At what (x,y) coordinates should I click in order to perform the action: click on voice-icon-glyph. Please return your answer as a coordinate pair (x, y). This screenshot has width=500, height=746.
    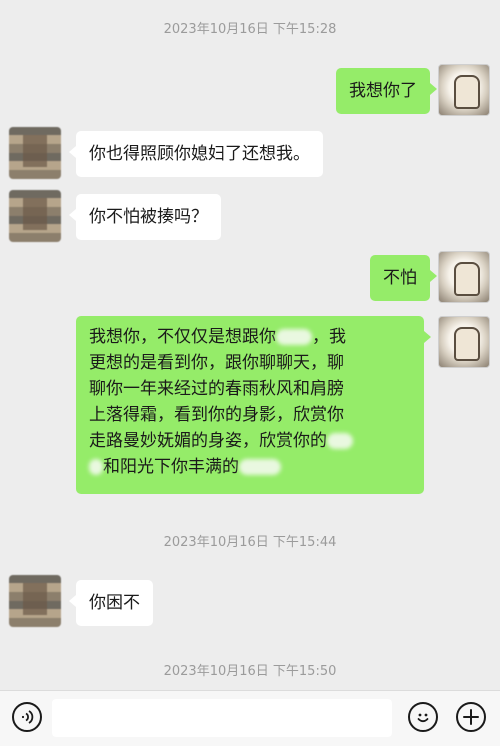
    Looking at the image, I should click on (27, 717).